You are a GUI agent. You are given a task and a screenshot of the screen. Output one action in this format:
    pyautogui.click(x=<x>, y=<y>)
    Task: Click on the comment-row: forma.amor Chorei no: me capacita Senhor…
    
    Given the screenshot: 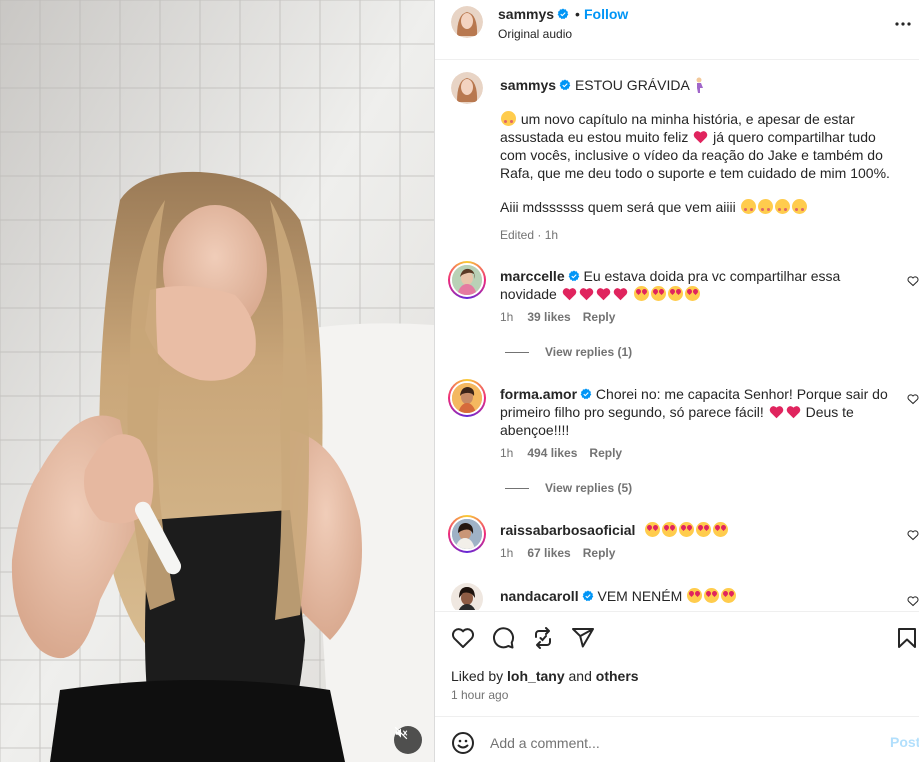 What is the action you would take?
    pyautogui.click(x=677, y=440)
    